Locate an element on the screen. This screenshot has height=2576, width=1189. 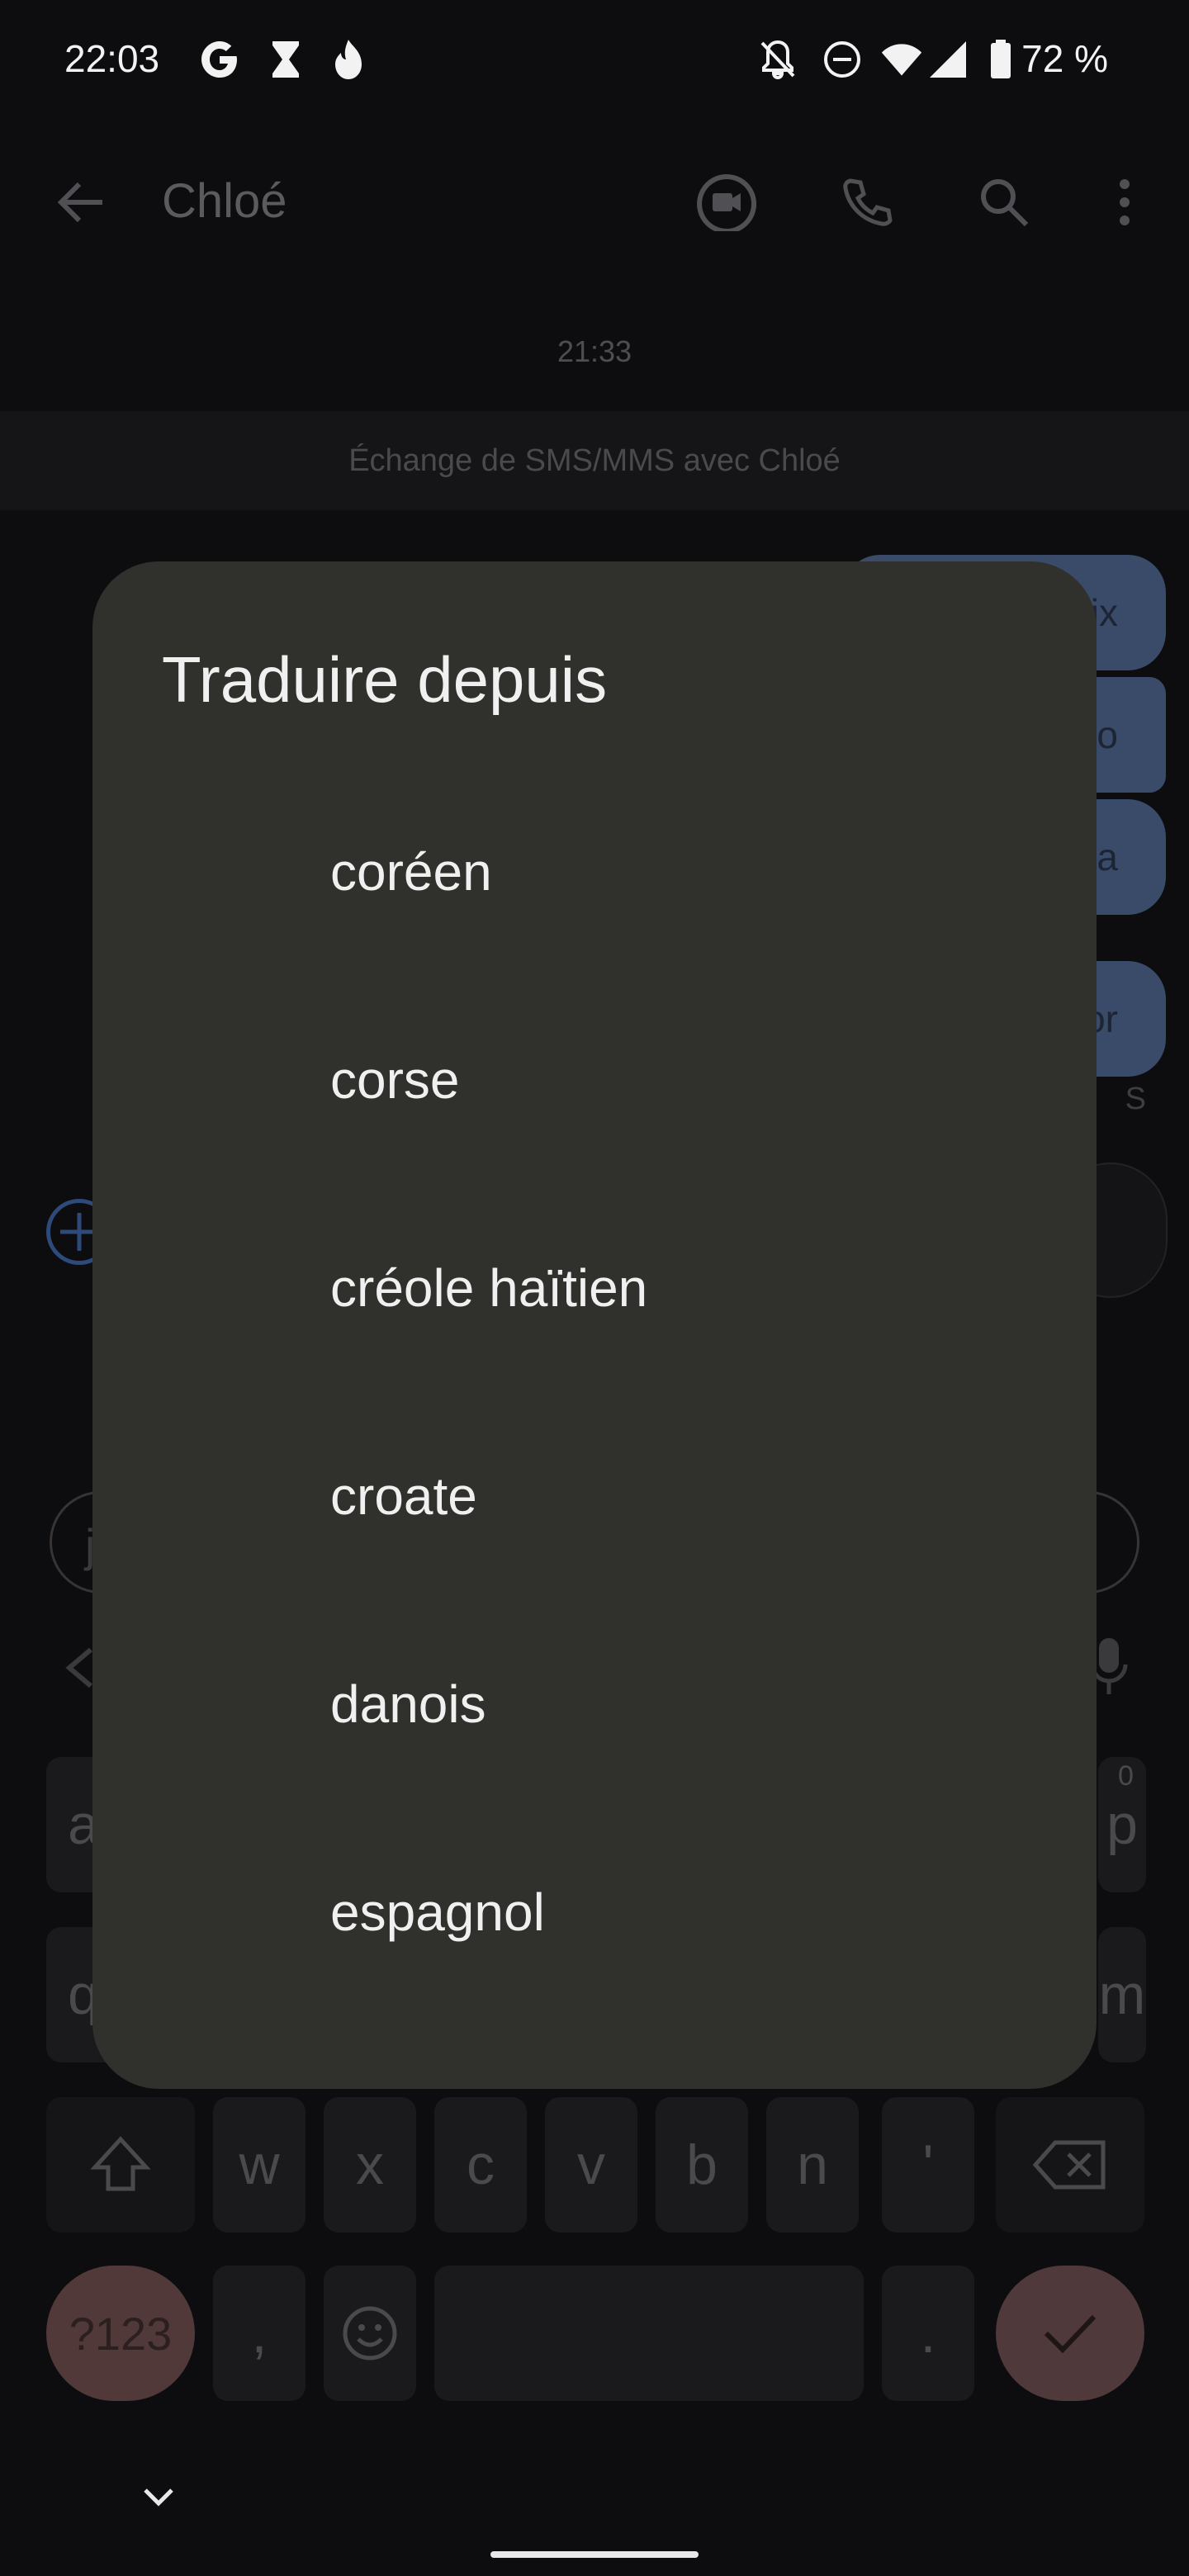
enter-key is located at coordinates (1070, 2333).